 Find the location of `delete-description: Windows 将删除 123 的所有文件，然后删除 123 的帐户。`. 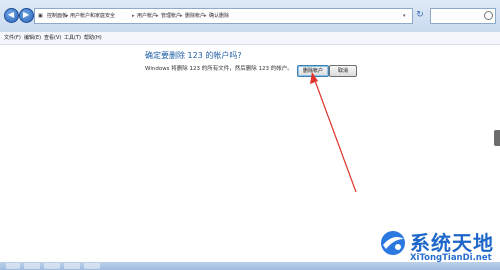

delete-description: Windows 将删除 123 的所有文件，然后删除 123 的帐户。 is located at coordinates (219, 69).